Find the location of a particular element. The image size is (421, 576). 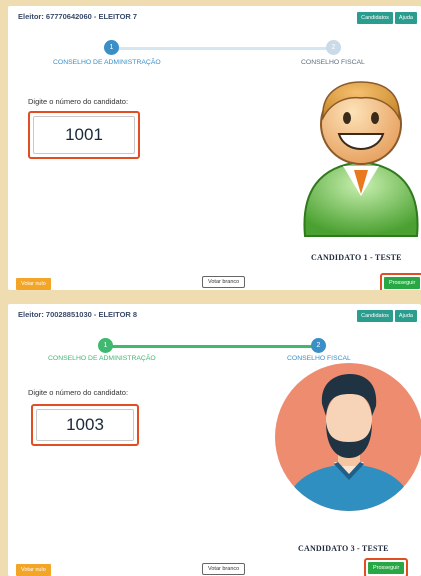

candidate-number-highlight: 1001 is located at coordinates (84, 135).